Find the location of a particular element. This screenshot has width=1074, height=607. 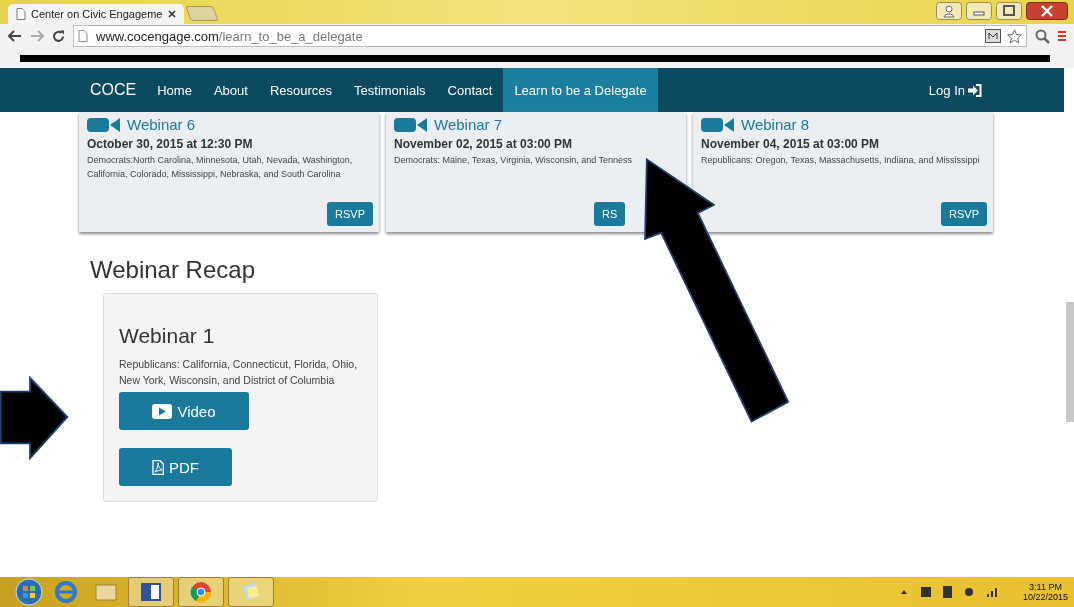

menu-icon is located at coordinates (1062, 36).